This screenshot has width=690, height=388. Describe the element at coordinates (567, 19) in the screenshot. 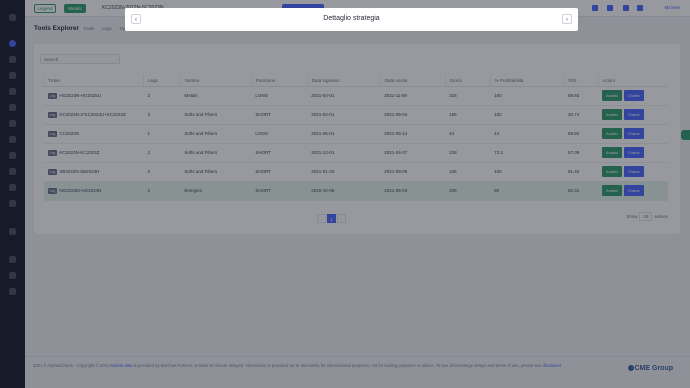

I see `modal-next-button: ›` at that location.